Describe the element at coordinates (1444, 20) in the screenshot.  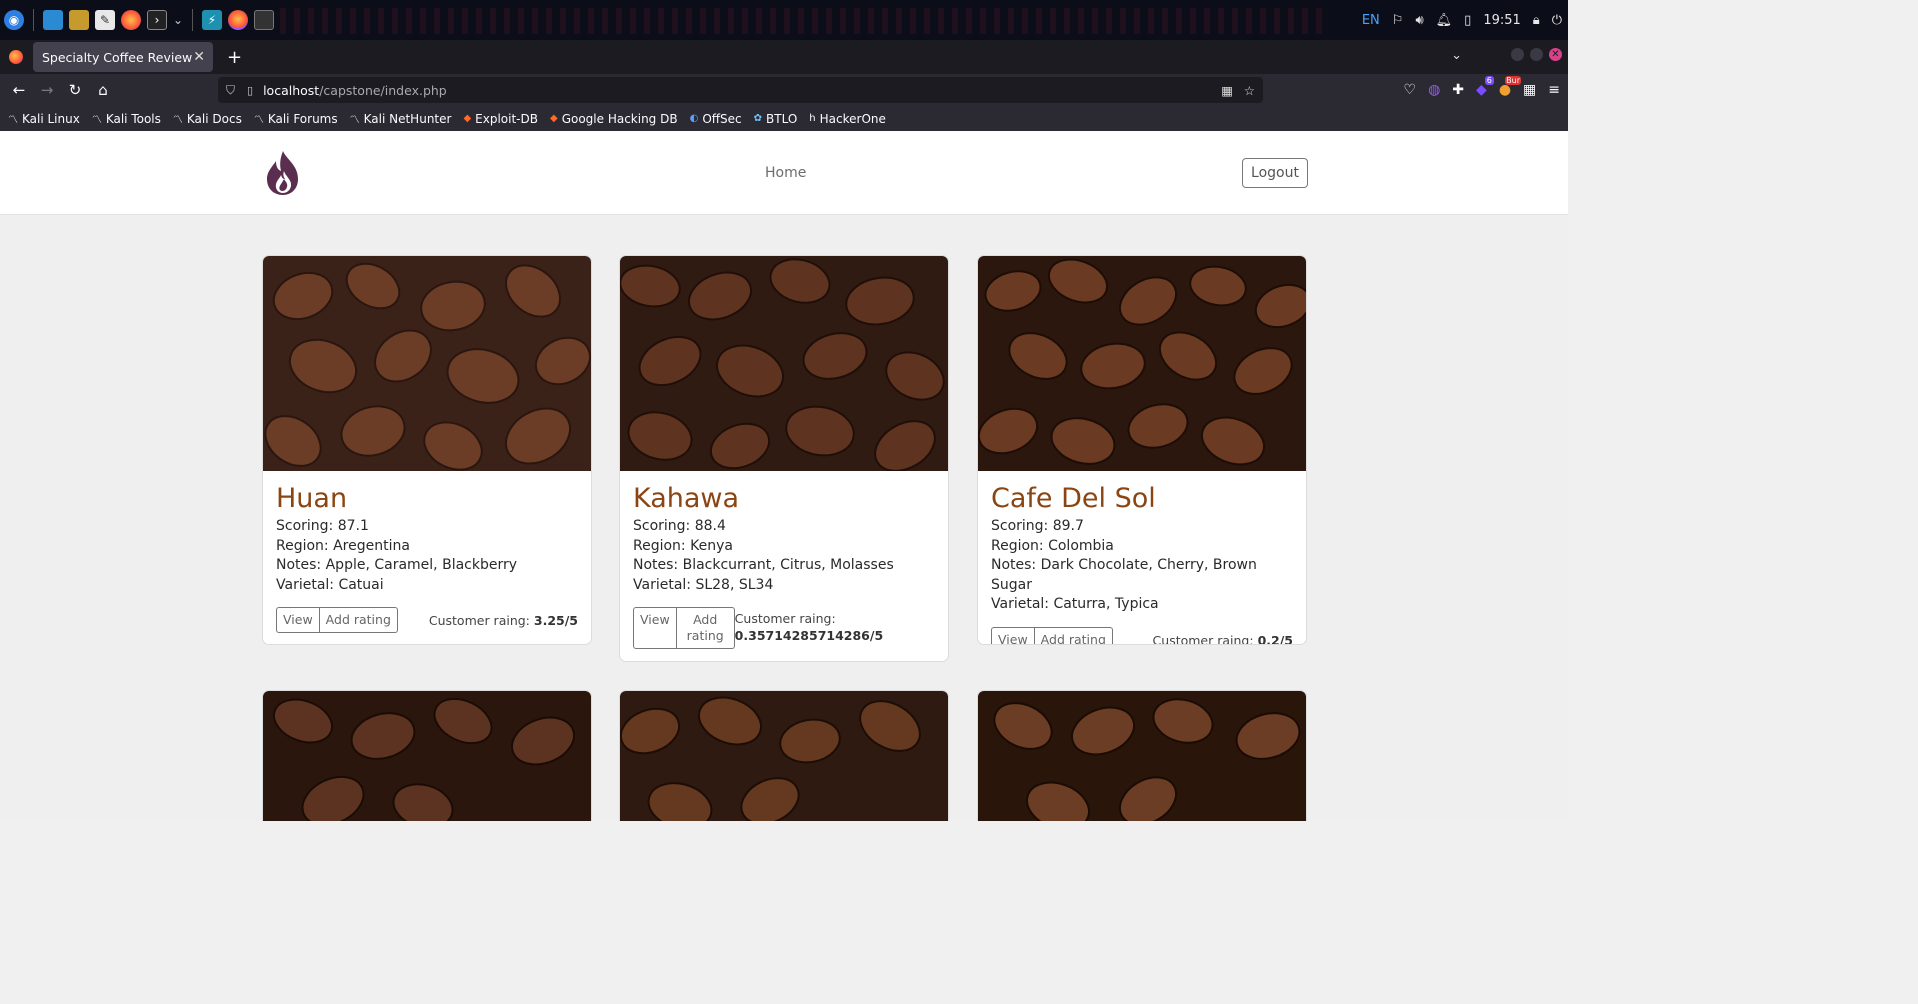
I see `notification-bell-icon: 🔔︎` at that location.